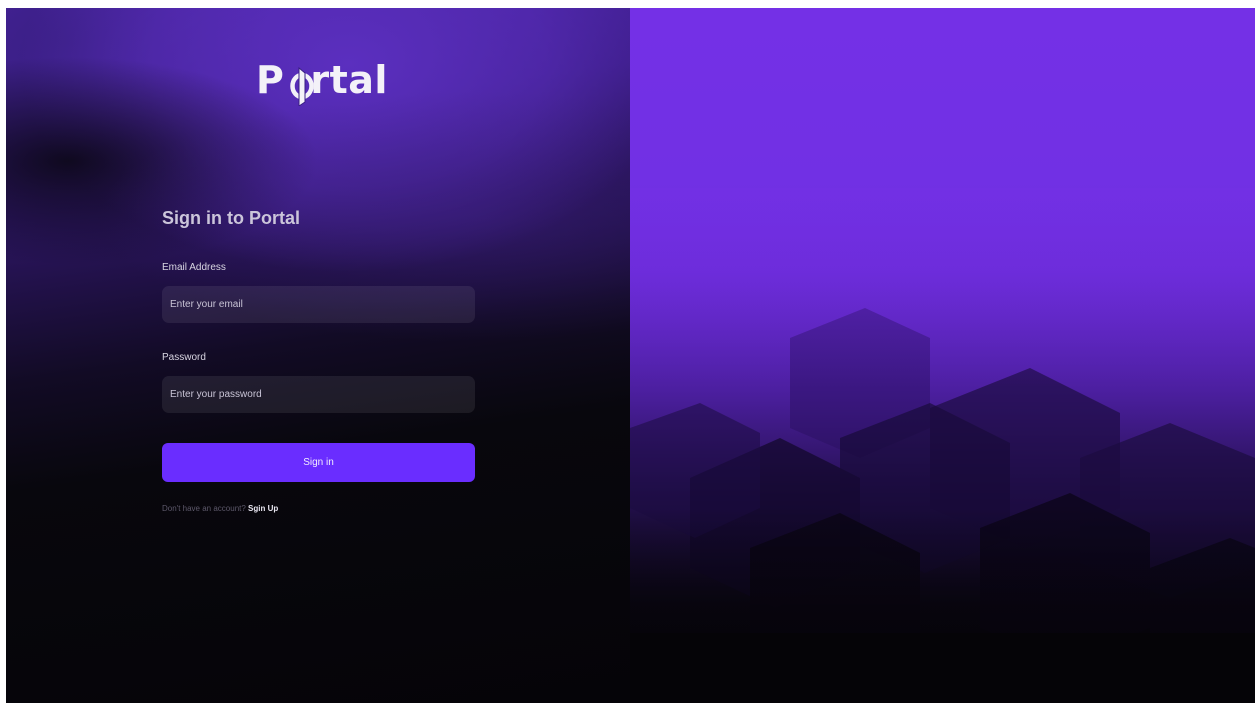 This screenshot has width=1255, height=703. What do you see at coordinates (184, 357) in the screenshot?
I see `password-label: Password` at bounding box center [184, 357].